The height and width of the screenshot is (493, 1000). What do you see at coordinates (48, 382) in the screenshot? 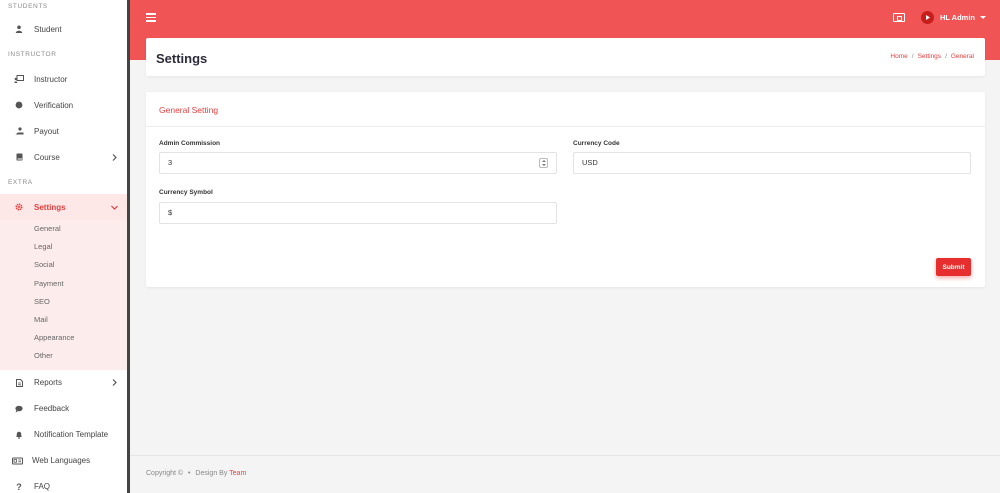
I see `sidebar-item-label: Reports` at bounding box center [48, 382].